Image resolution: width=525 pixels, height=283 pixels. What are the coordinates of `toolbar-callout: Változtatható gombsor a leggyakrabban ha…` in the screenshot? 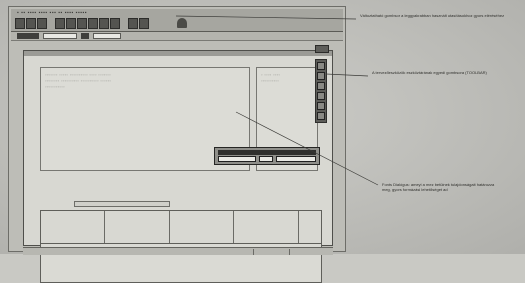 It's located at (432, 15).